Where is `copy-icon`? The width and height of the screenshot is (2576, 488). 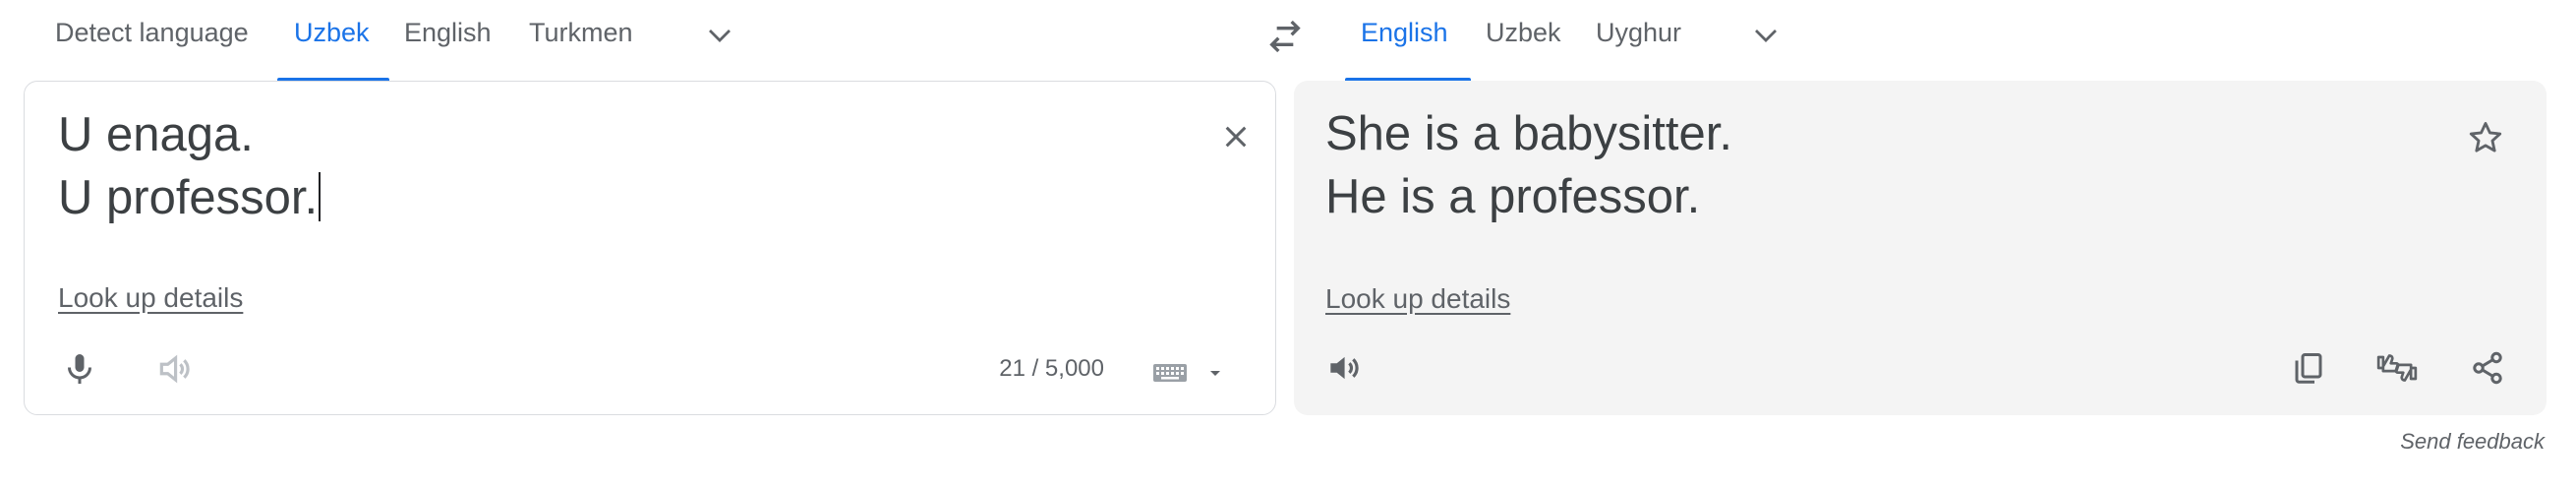
copy-icon is located at coordinates (2308, 369).